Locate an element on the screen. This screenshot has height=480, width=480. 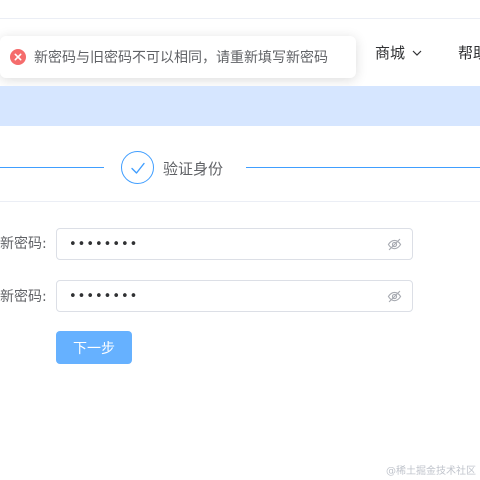
chevron-down-icon is located at coordinates (417, 53).